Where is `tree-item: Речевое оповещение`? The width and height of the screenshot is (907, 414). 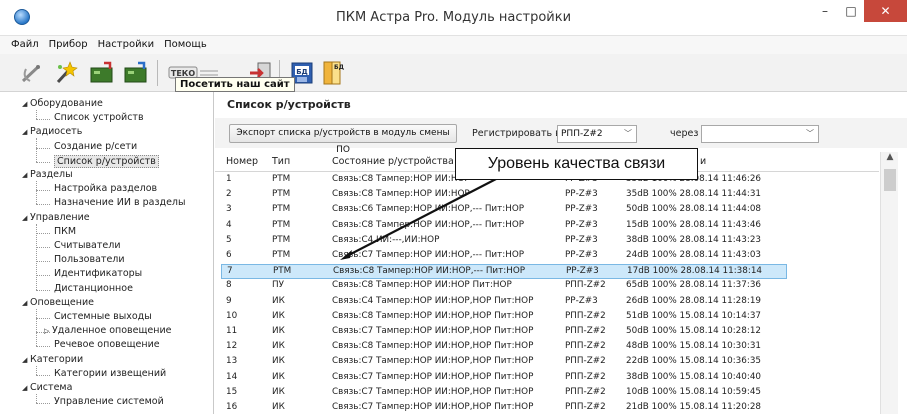
tree-item: Речевое оповещение is located at coordinates (107, 344).